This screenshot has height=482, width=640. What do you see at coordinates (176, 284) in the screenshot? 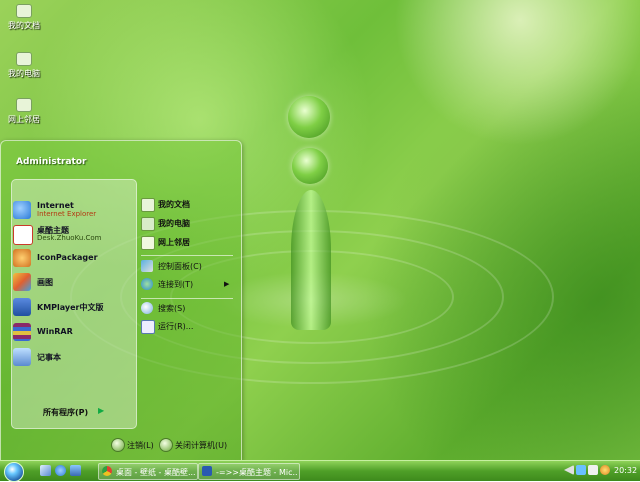
I see `menu-item-label: 连接到(T)` at bounding box center [176, 284].